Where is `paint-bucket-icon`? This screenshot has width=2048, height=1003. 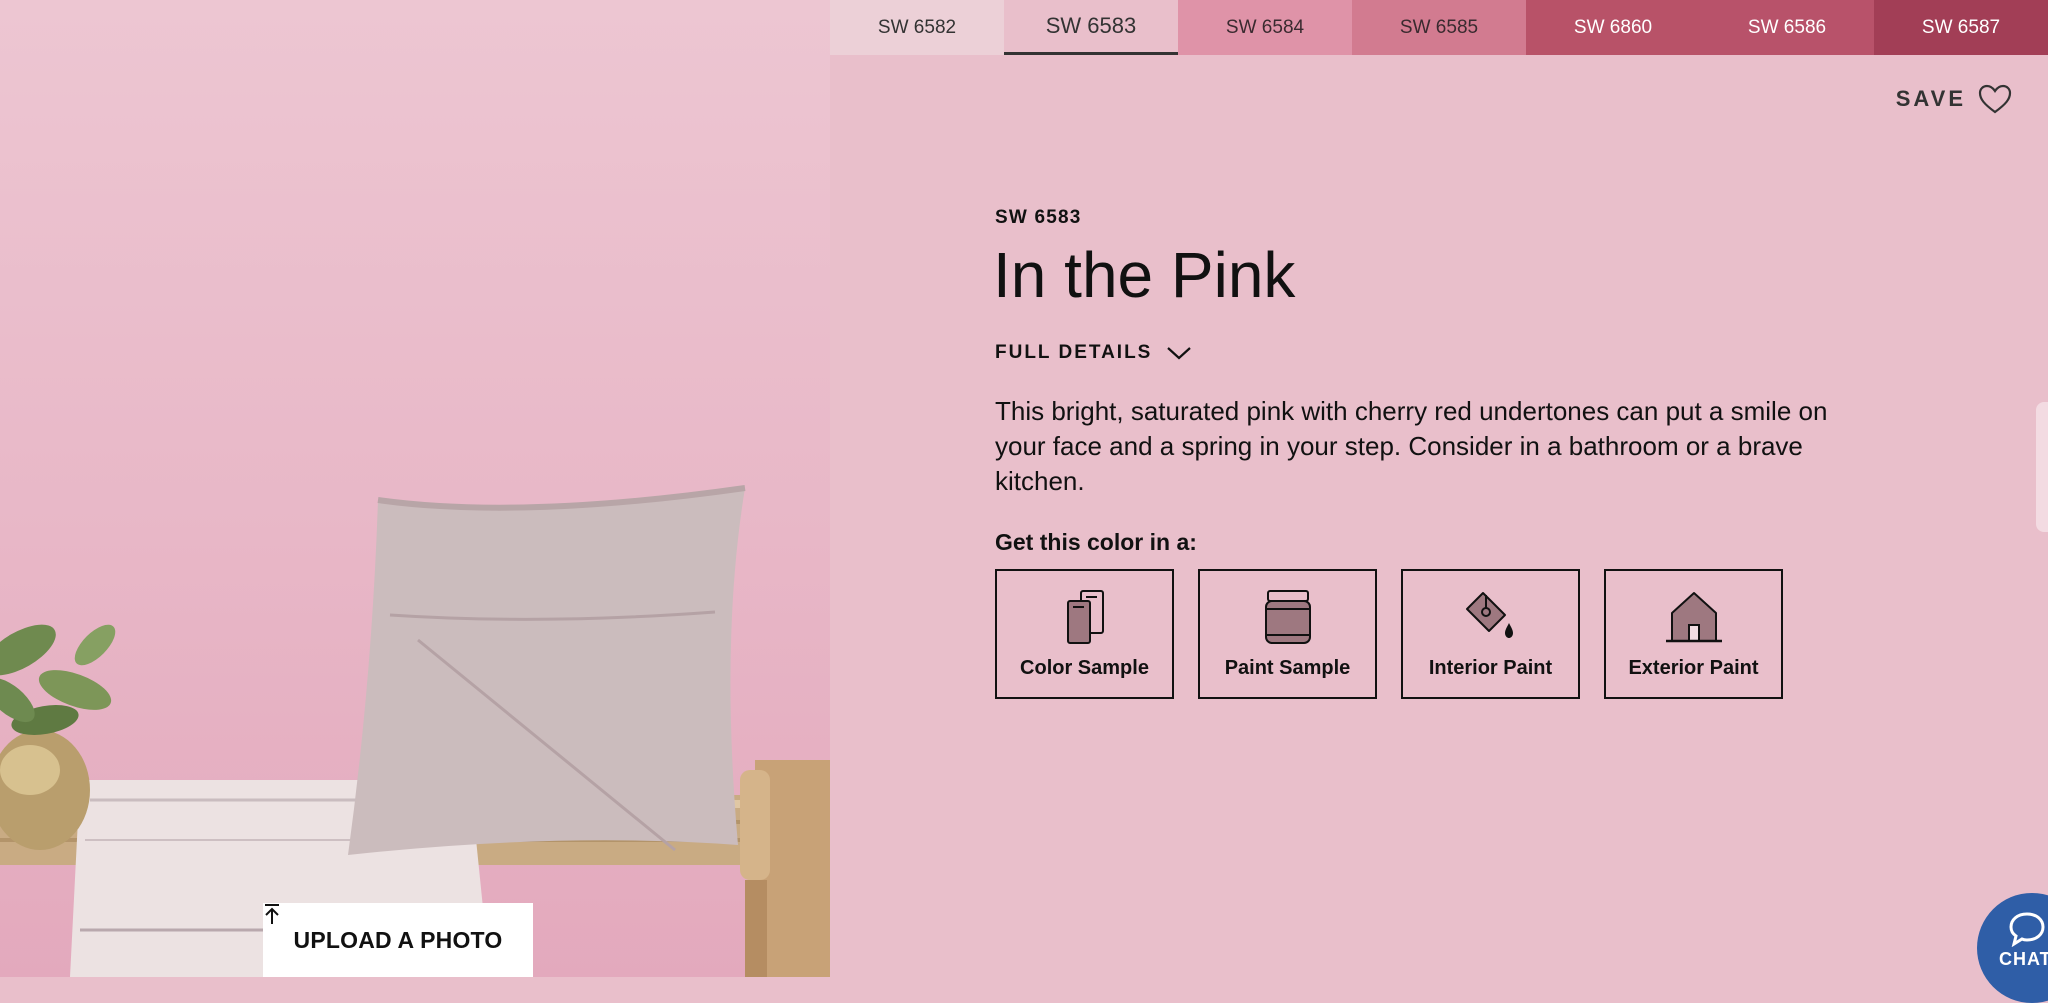
paint-bucket-icon is located at coordinates (1489, 615).